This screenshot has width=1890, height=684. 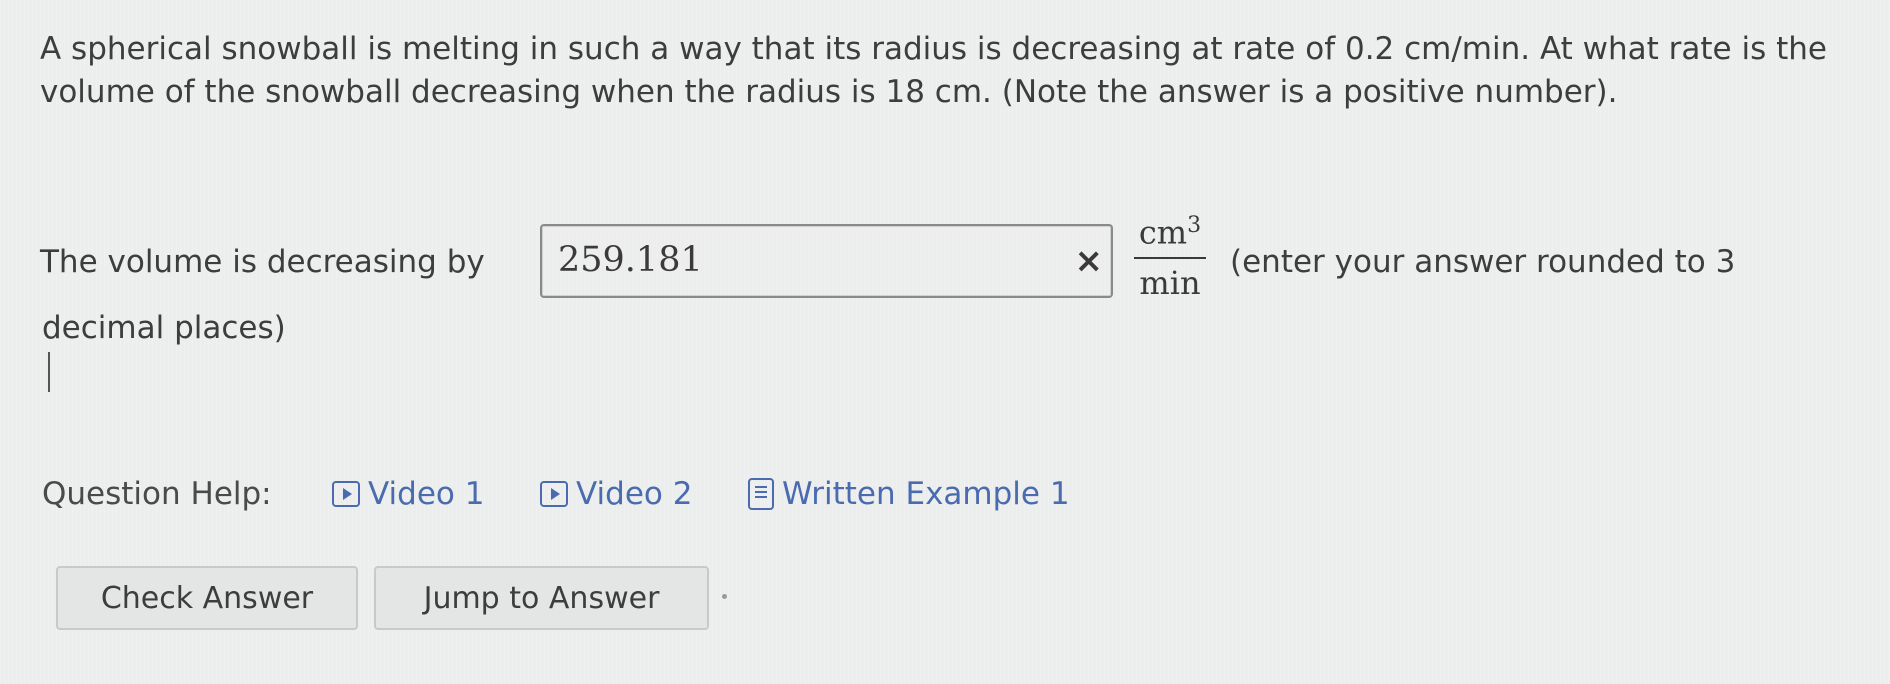 I want to click on answer-instruction: (enter your answer rounded to 3, so click(x=1483, y=262).